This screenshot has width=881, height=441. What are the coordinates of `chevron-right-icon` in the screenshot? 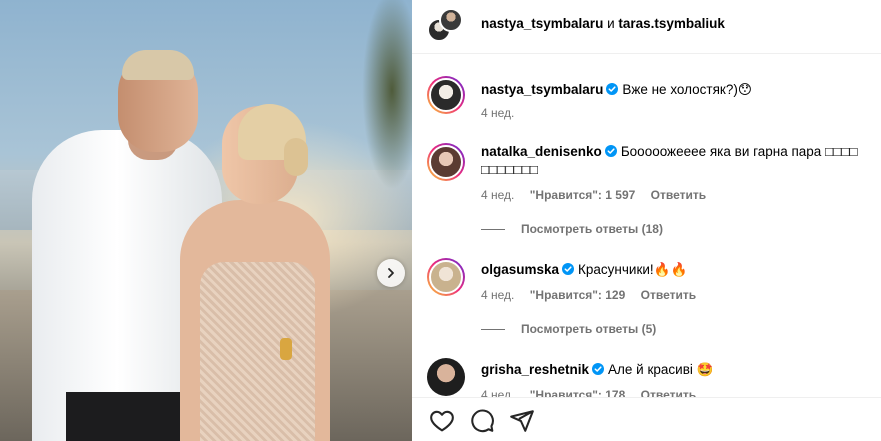 It's located at (391, 273).